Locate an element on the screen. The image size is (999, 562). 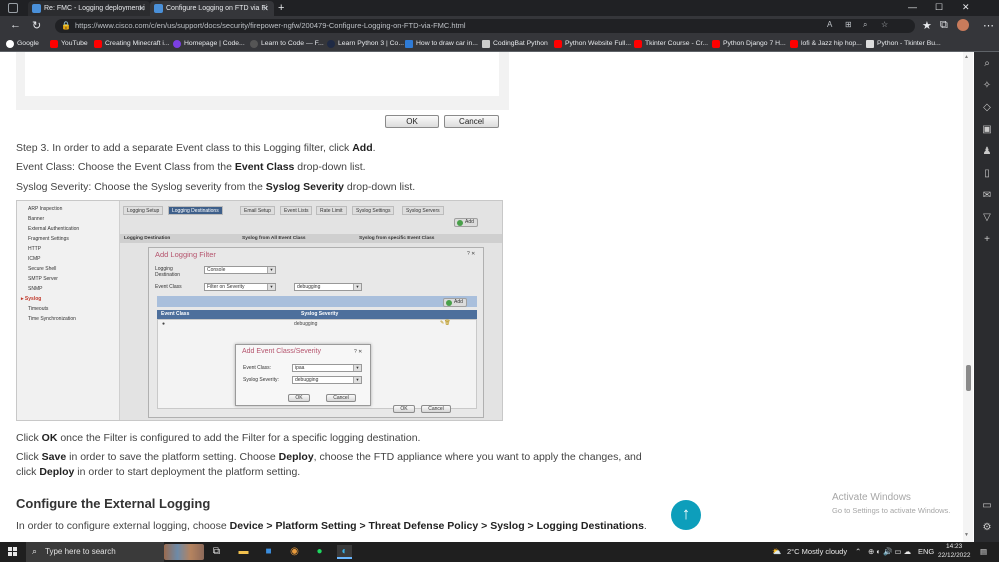
syslog-severity-select: debugging ▼ is located at coordinates (327, 380).